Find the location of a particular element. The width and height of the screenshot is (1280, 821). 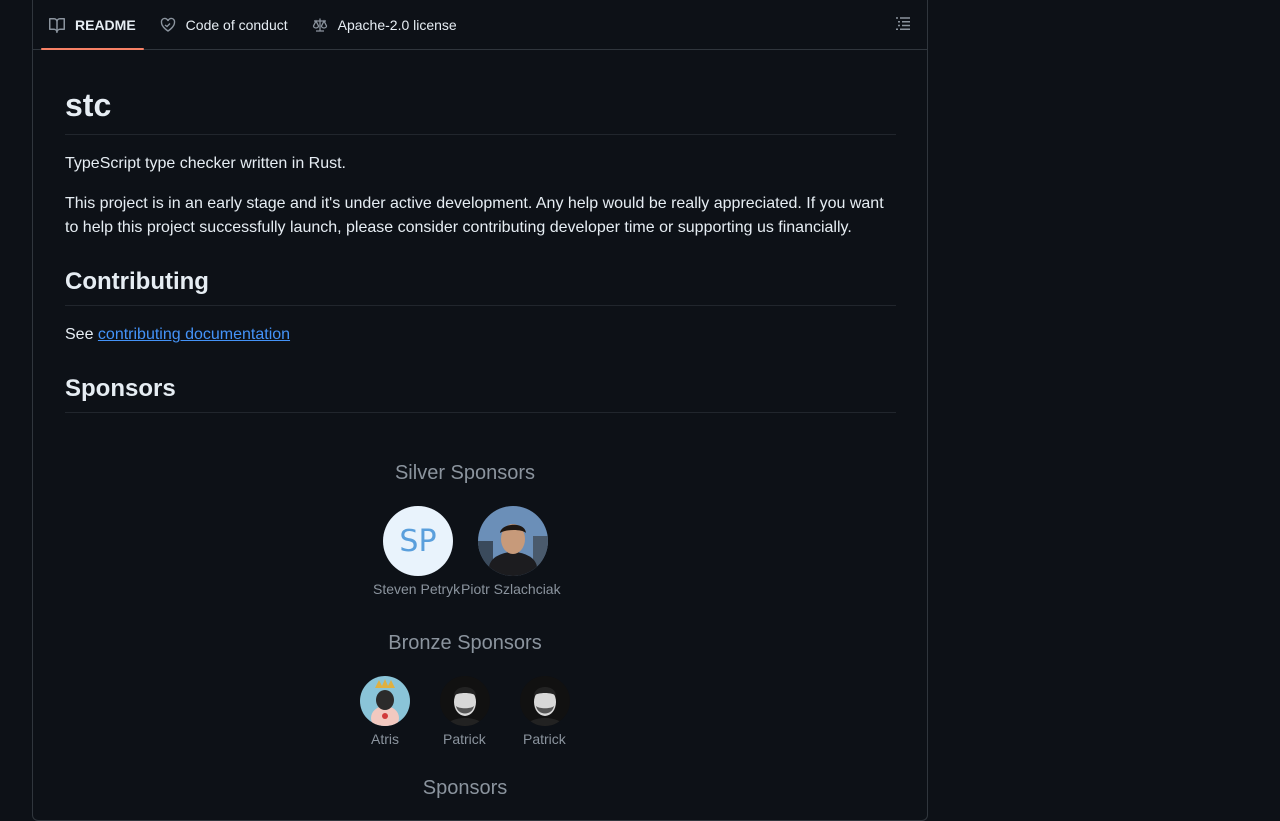

tab-readme: README is located at coordinates (92, 25).